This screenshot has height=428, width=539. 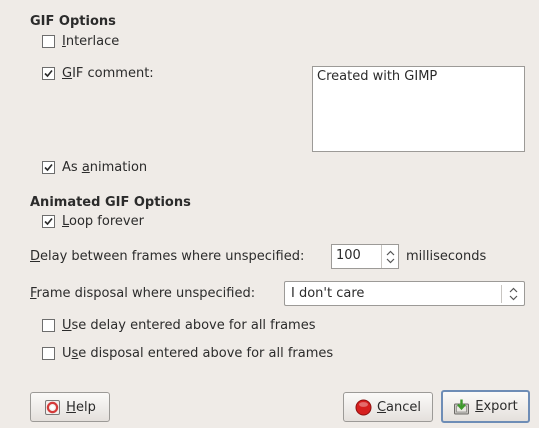 What do you see at coordinates (48, 325) in the screenshot?
I see `use-delay-checkbox-box` at bounding box center [48, 325].